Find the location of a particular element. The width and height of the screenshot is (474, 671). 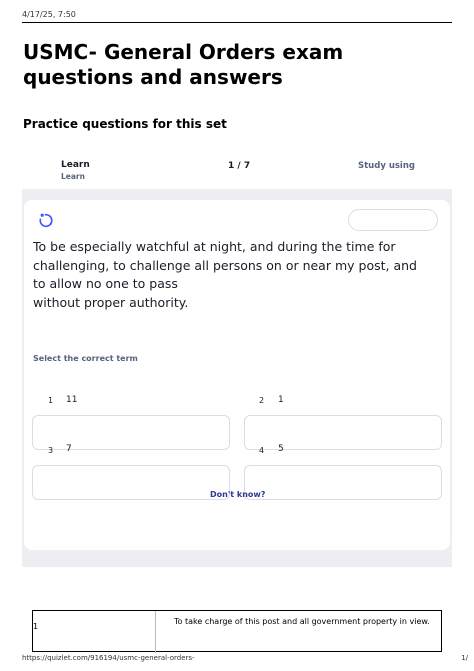

select-instruction: Select the correct term is located at coordinates (85, 358).